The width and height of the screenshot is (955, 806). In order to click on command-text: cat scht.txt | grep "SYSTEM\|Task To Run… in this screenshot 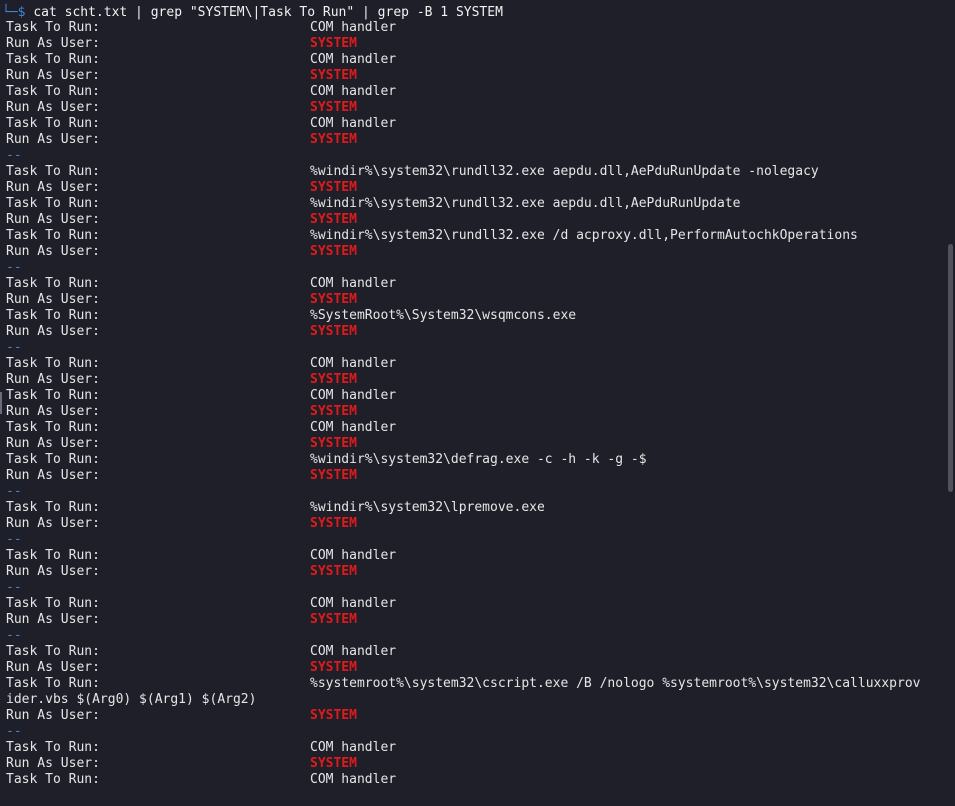, I will do `click(268, 12)`.